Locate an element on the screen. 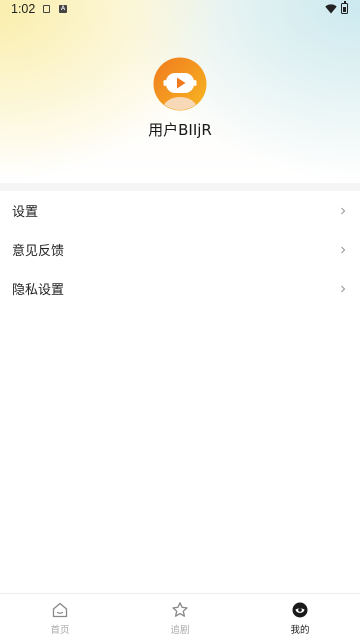 This screenshot has width=360, height=640. bottom-nav: 首页 追剧 我的 is located at coordinates (180, 616).